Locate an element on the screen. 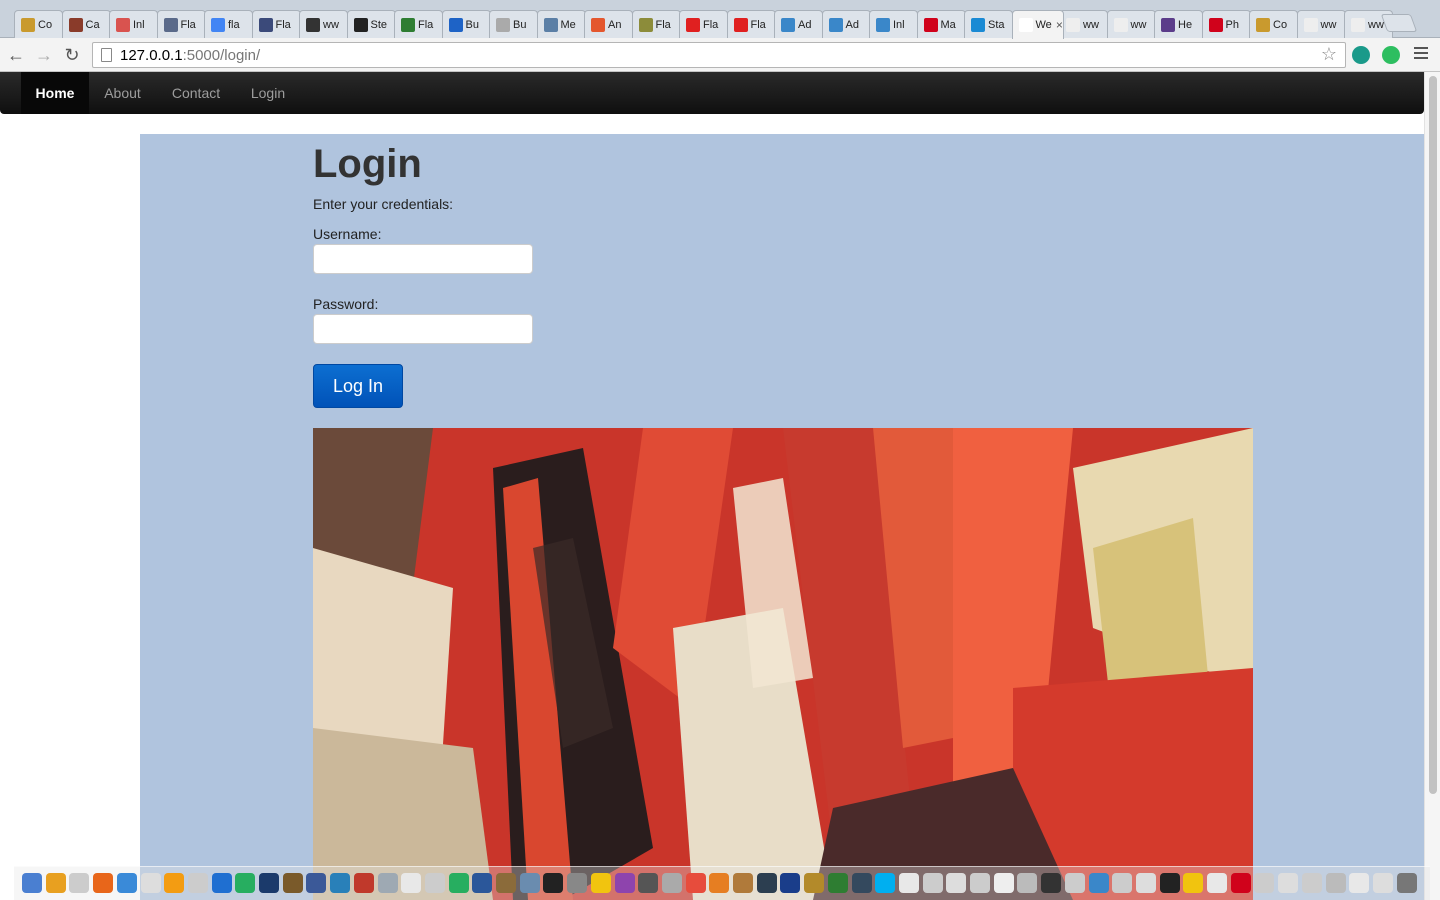 The image size is (1440, 900). chrome-menu-icon is located at coordinates (1421, 54).